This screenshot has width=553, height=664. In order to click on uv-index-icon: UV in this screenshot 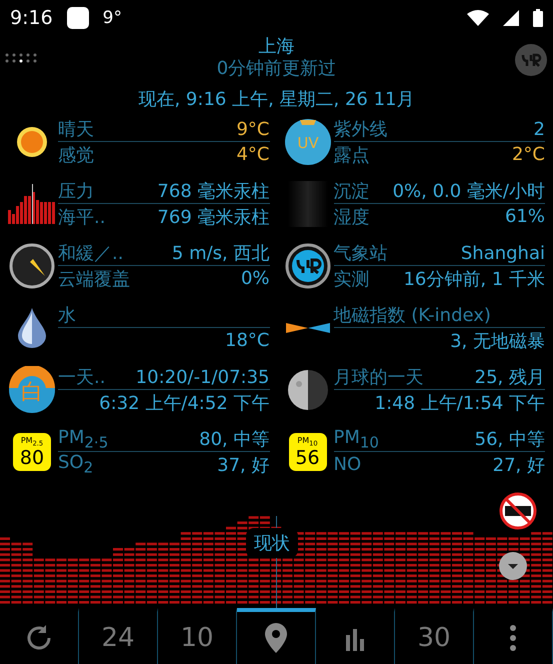, I will do `click(308, 142)`.